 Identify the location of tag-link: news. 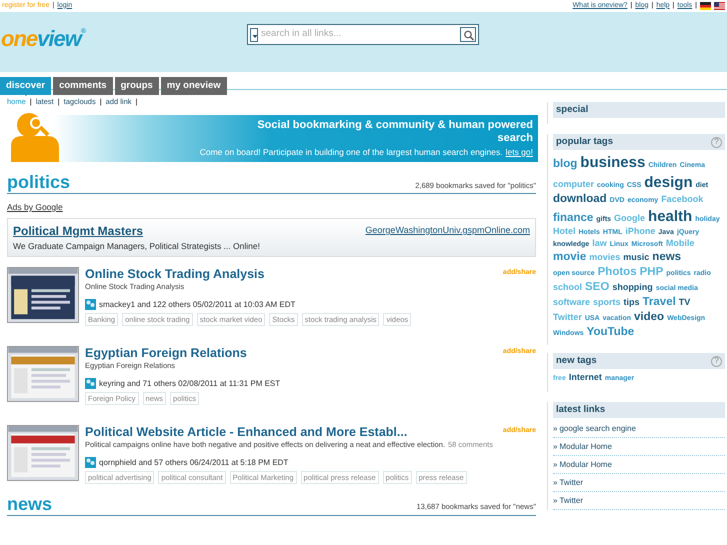
(667, 257).